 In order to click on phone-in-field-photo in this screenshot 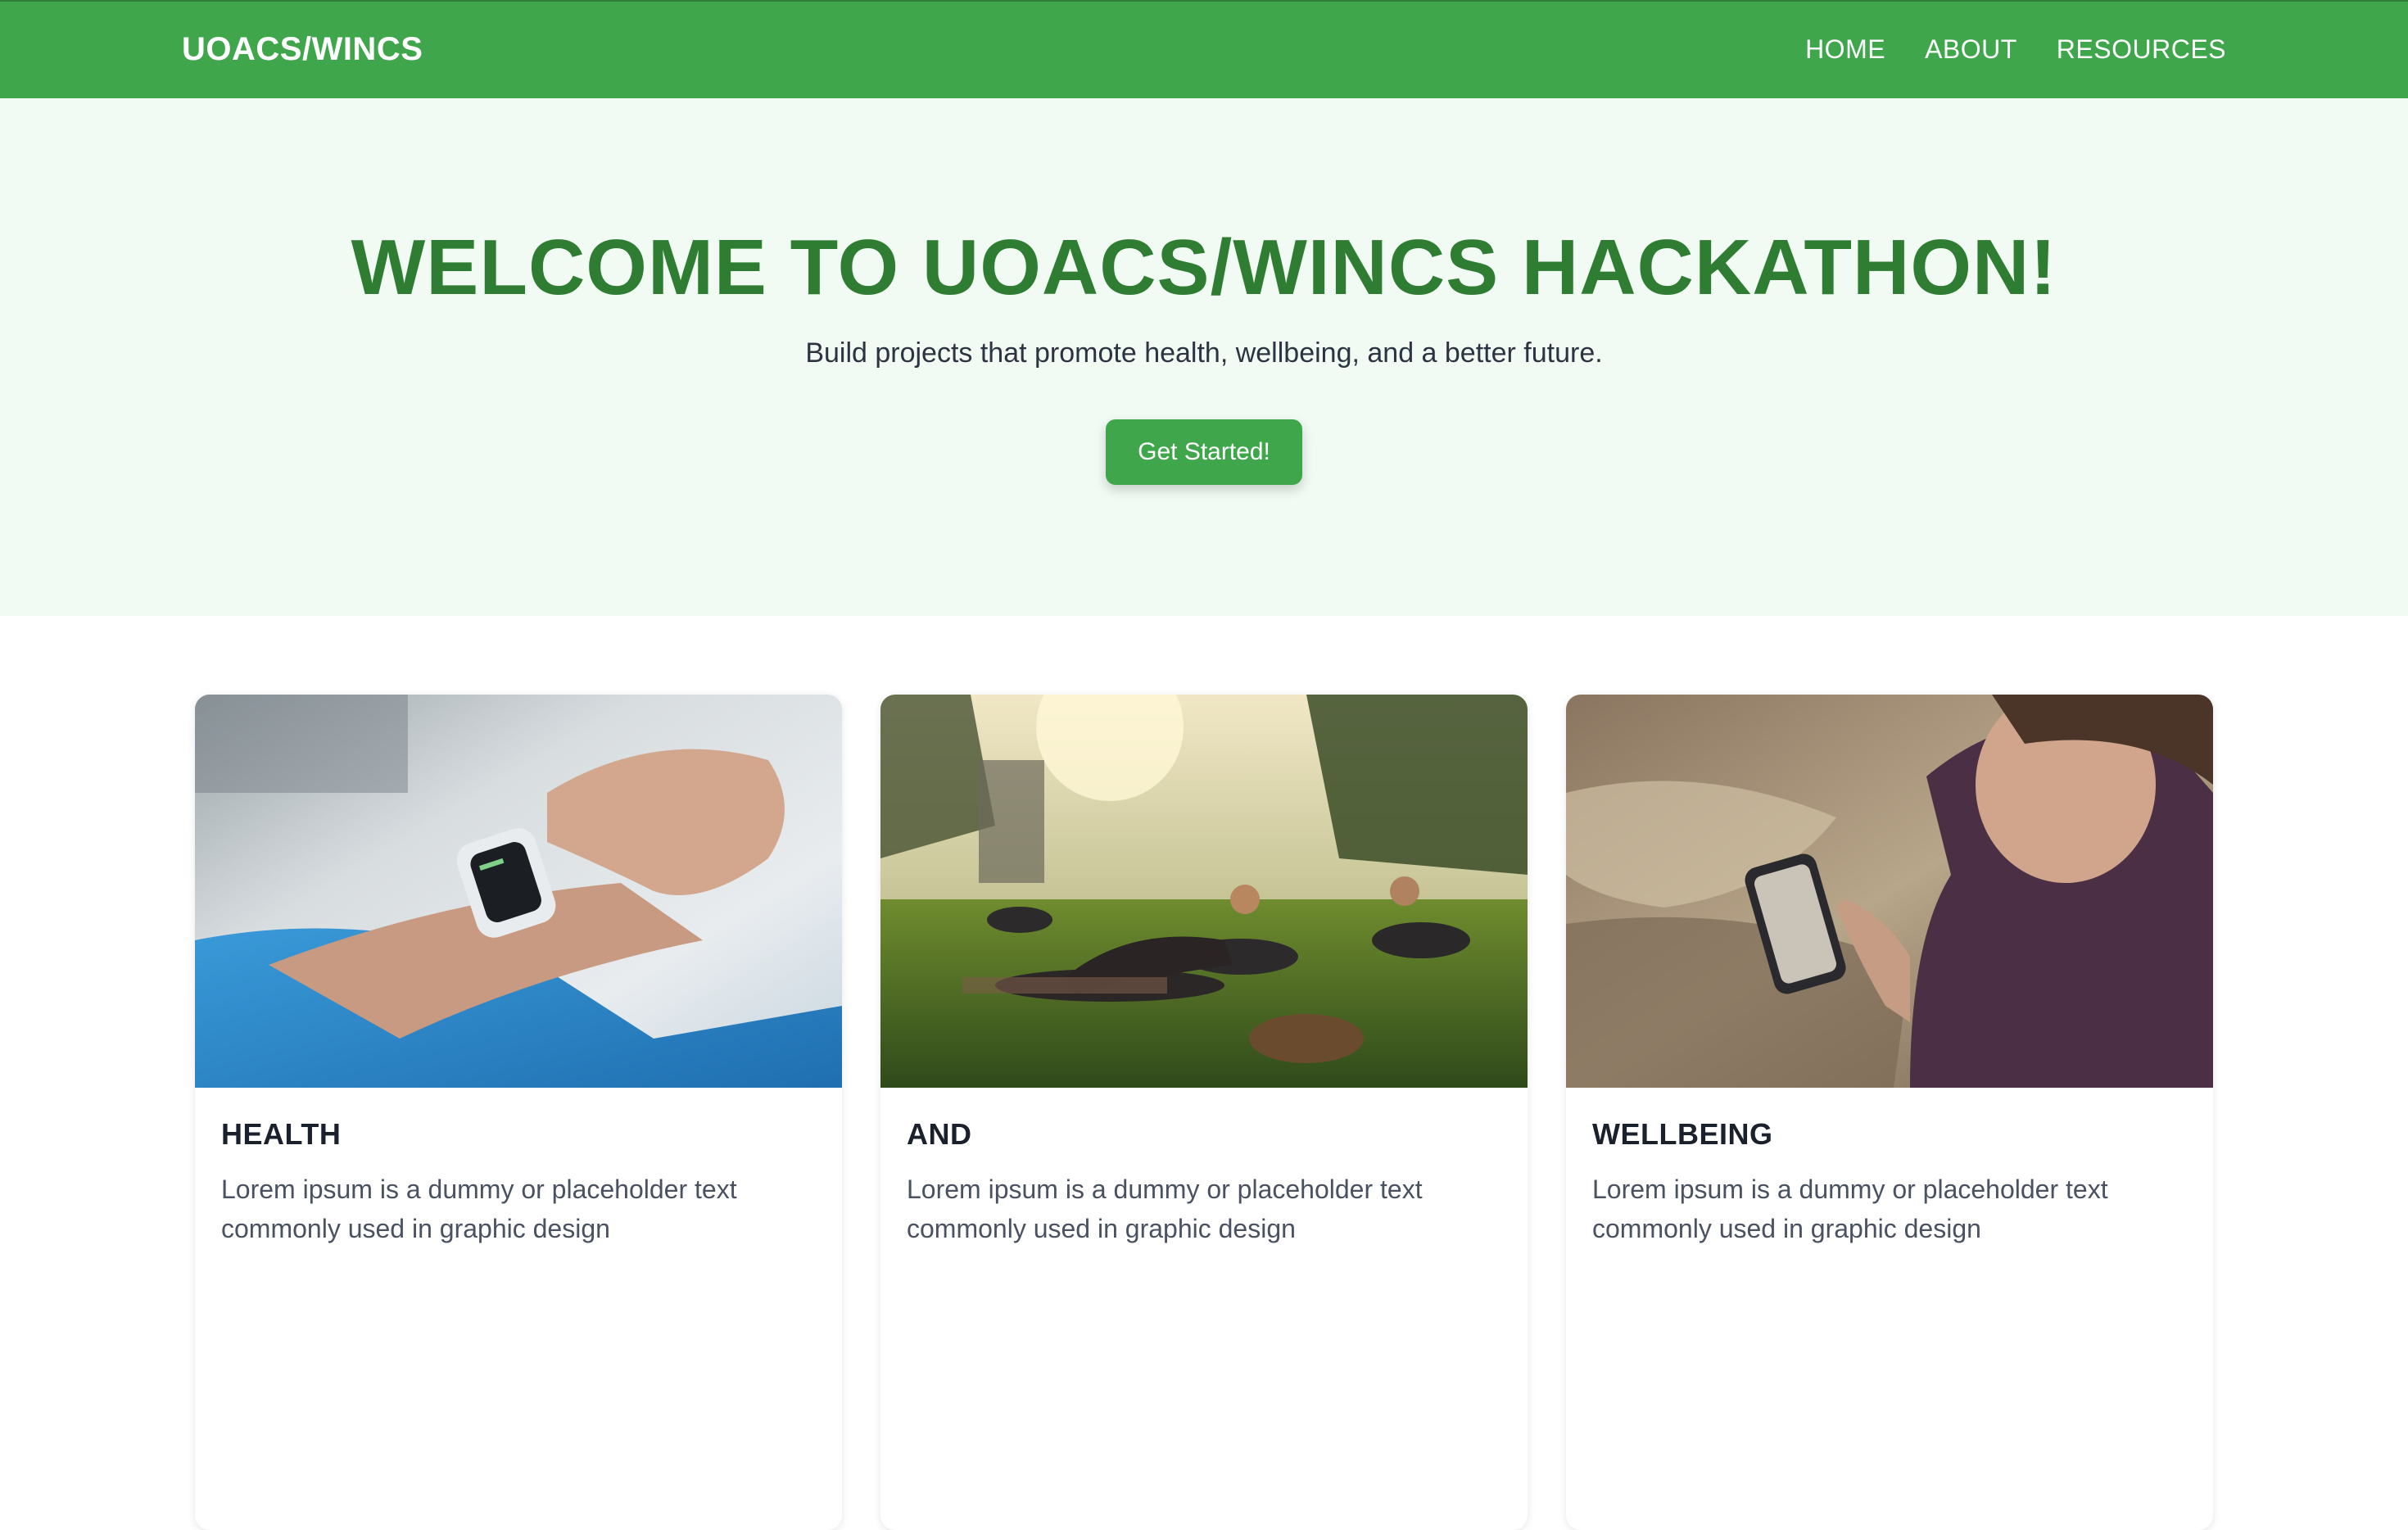, I will do `click(1889, 892)`.